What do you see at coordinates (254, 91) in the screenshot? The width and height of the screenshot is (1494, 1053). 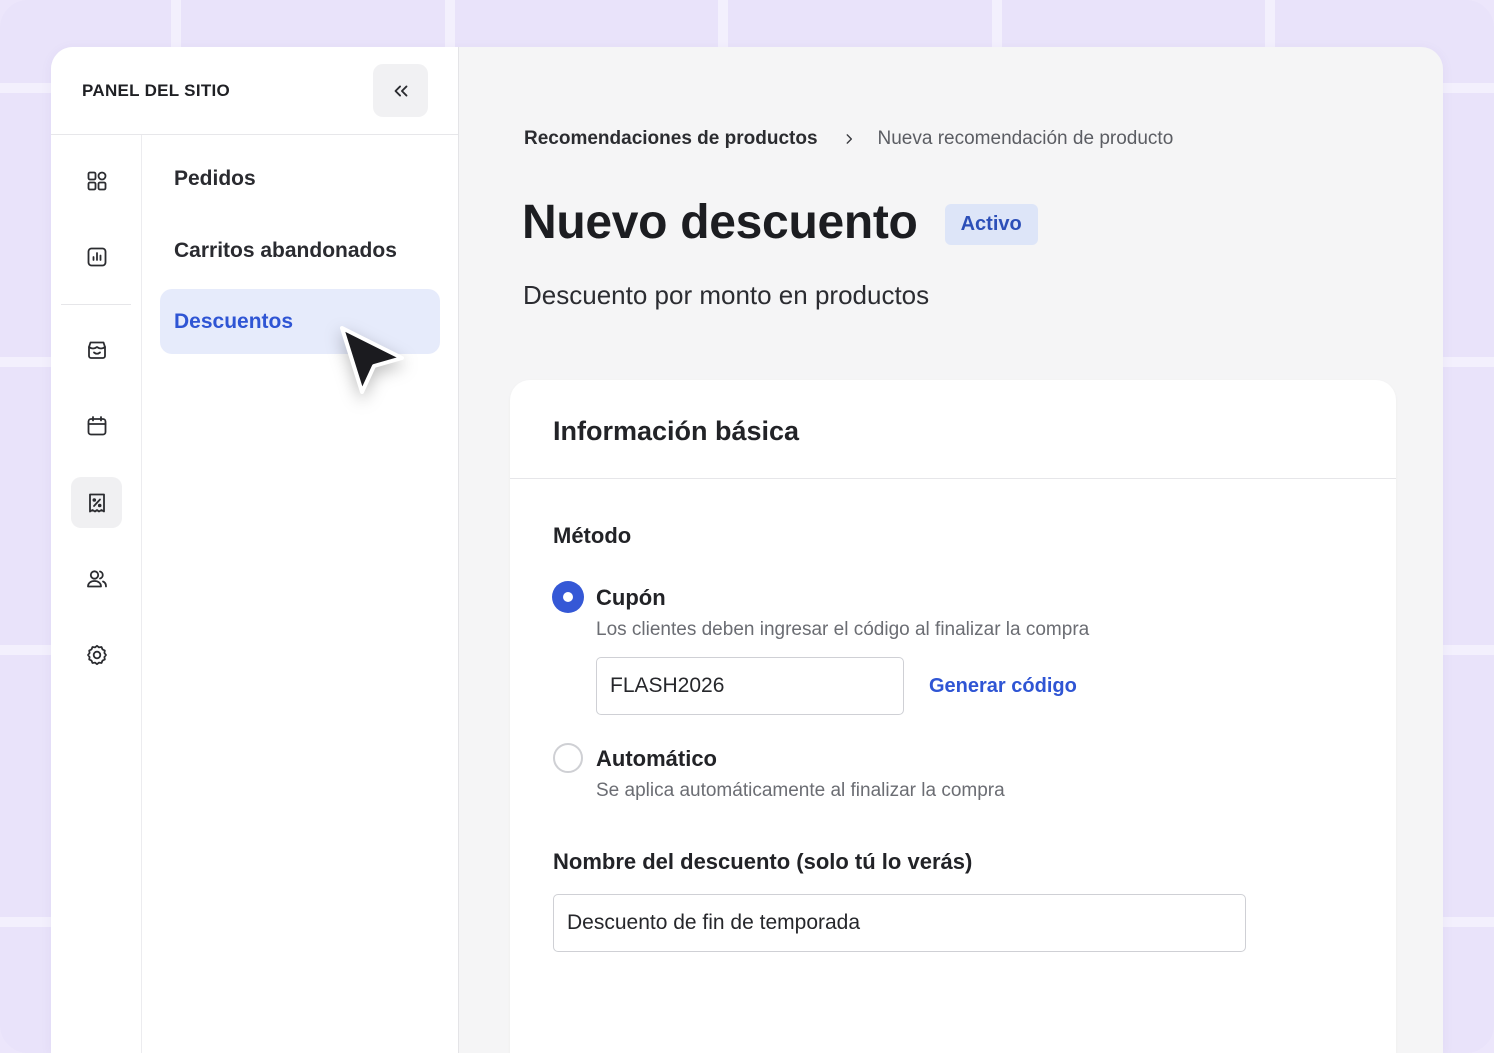 I see `sidebar-header: PANEL DEL SITIO` at bounding box center [254, 91].